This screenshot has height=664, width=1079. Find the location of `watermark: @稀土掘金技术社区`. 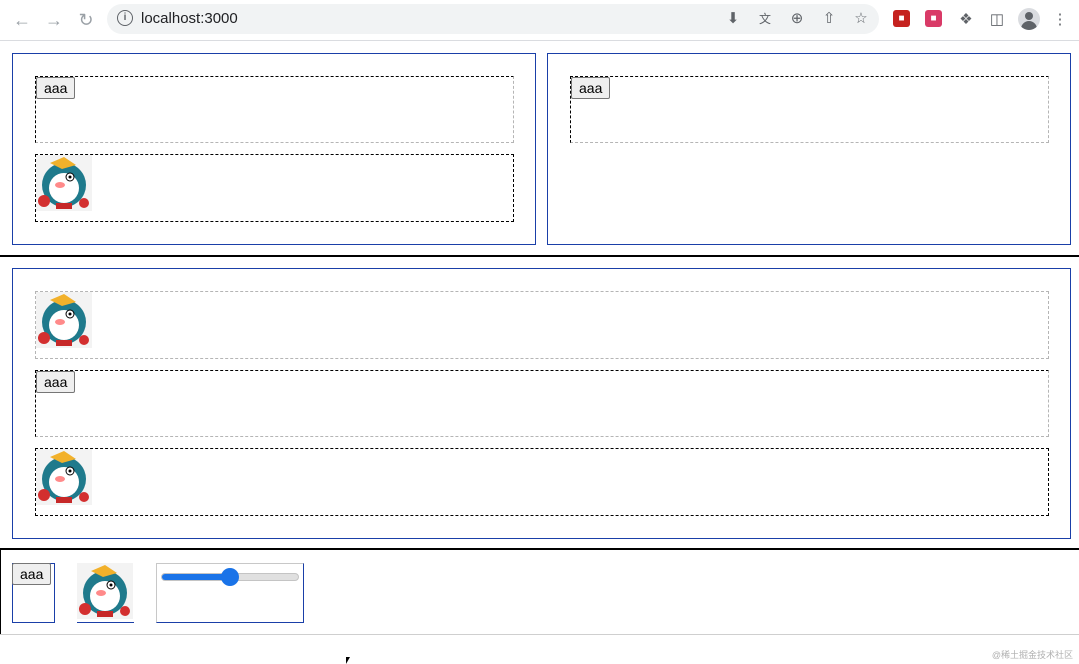

watermark: @稀土掘金技术社区 is located at coordinates (1032, 655).